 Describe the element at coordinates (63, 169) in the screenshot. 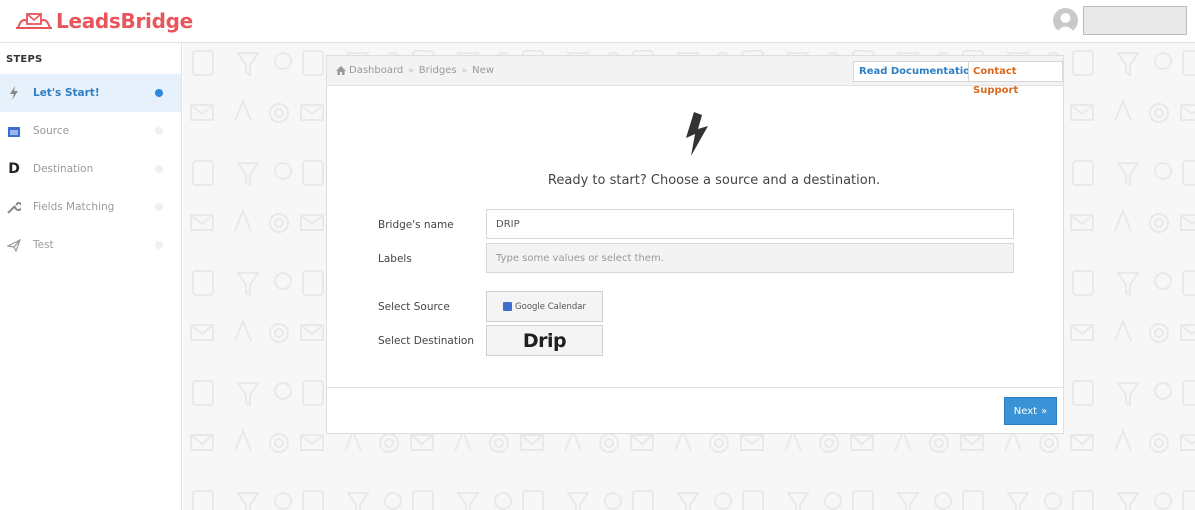

I see `step-label: Destination` at that location.